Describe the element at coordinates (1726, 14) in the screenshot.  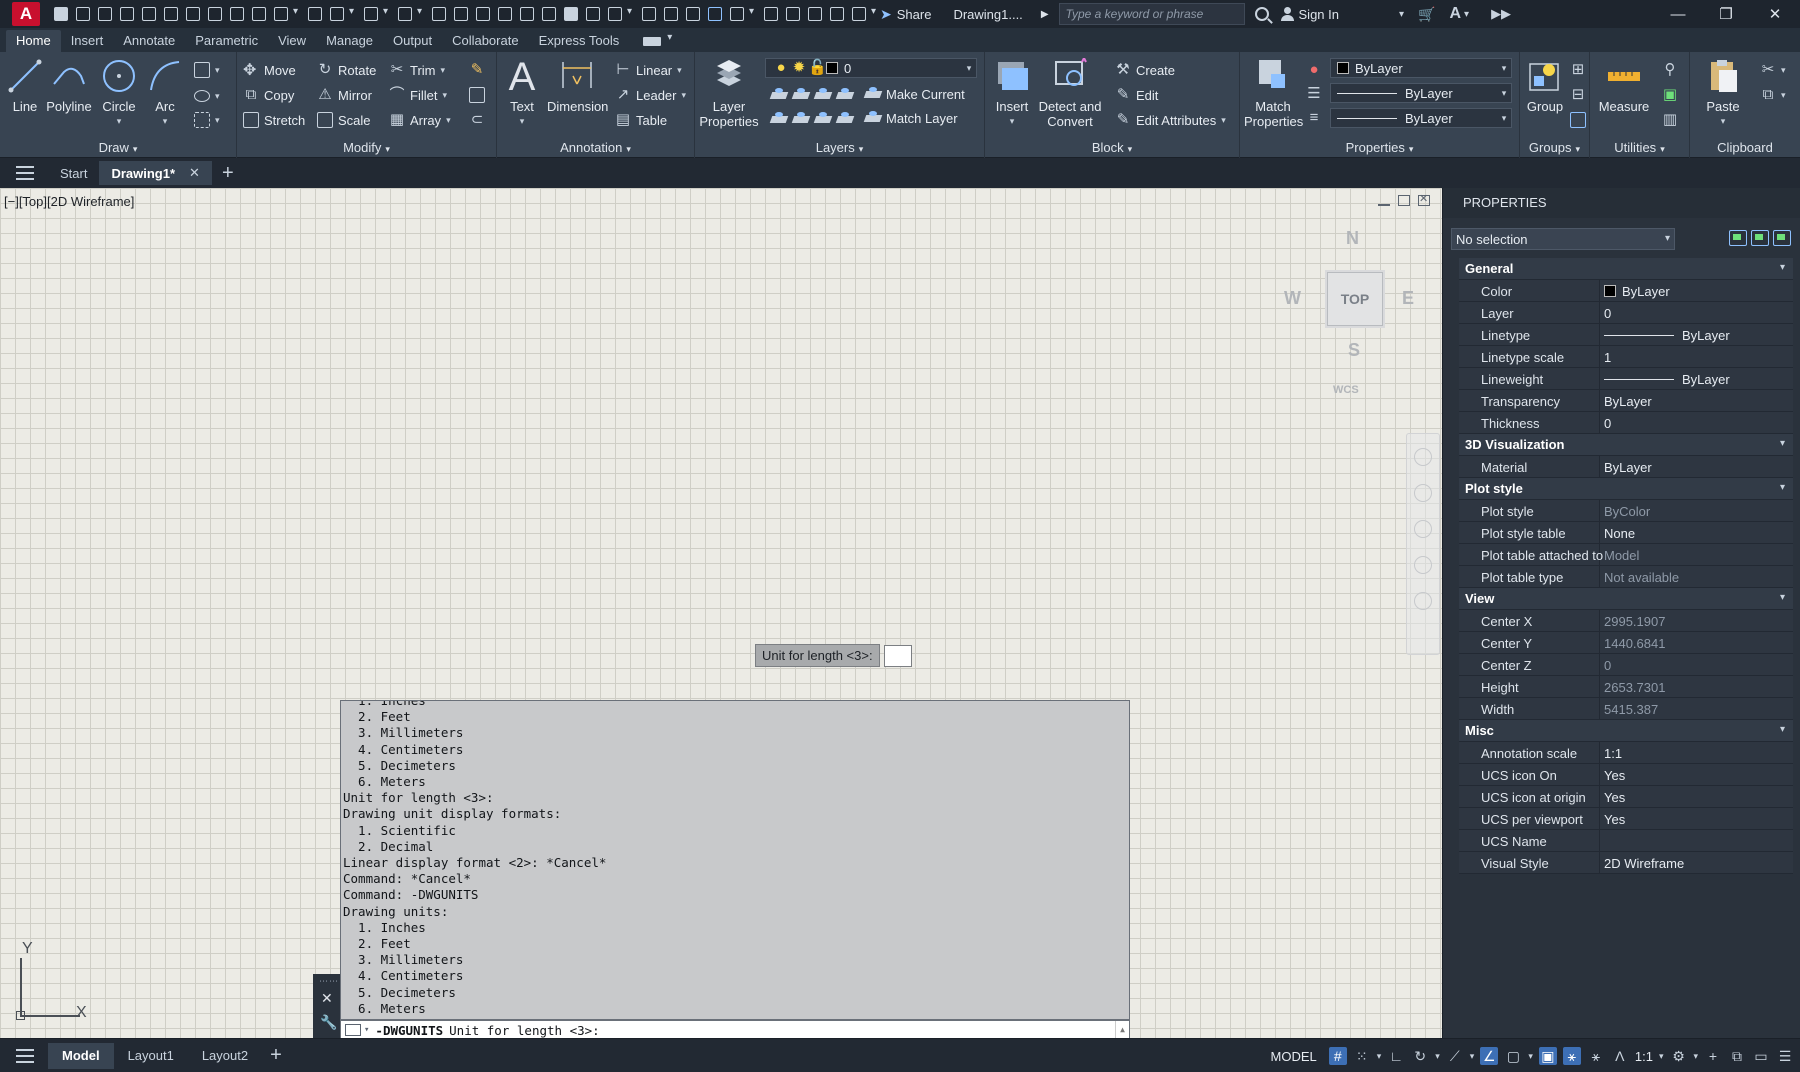
I see `restore-icon: ❐` at that location.